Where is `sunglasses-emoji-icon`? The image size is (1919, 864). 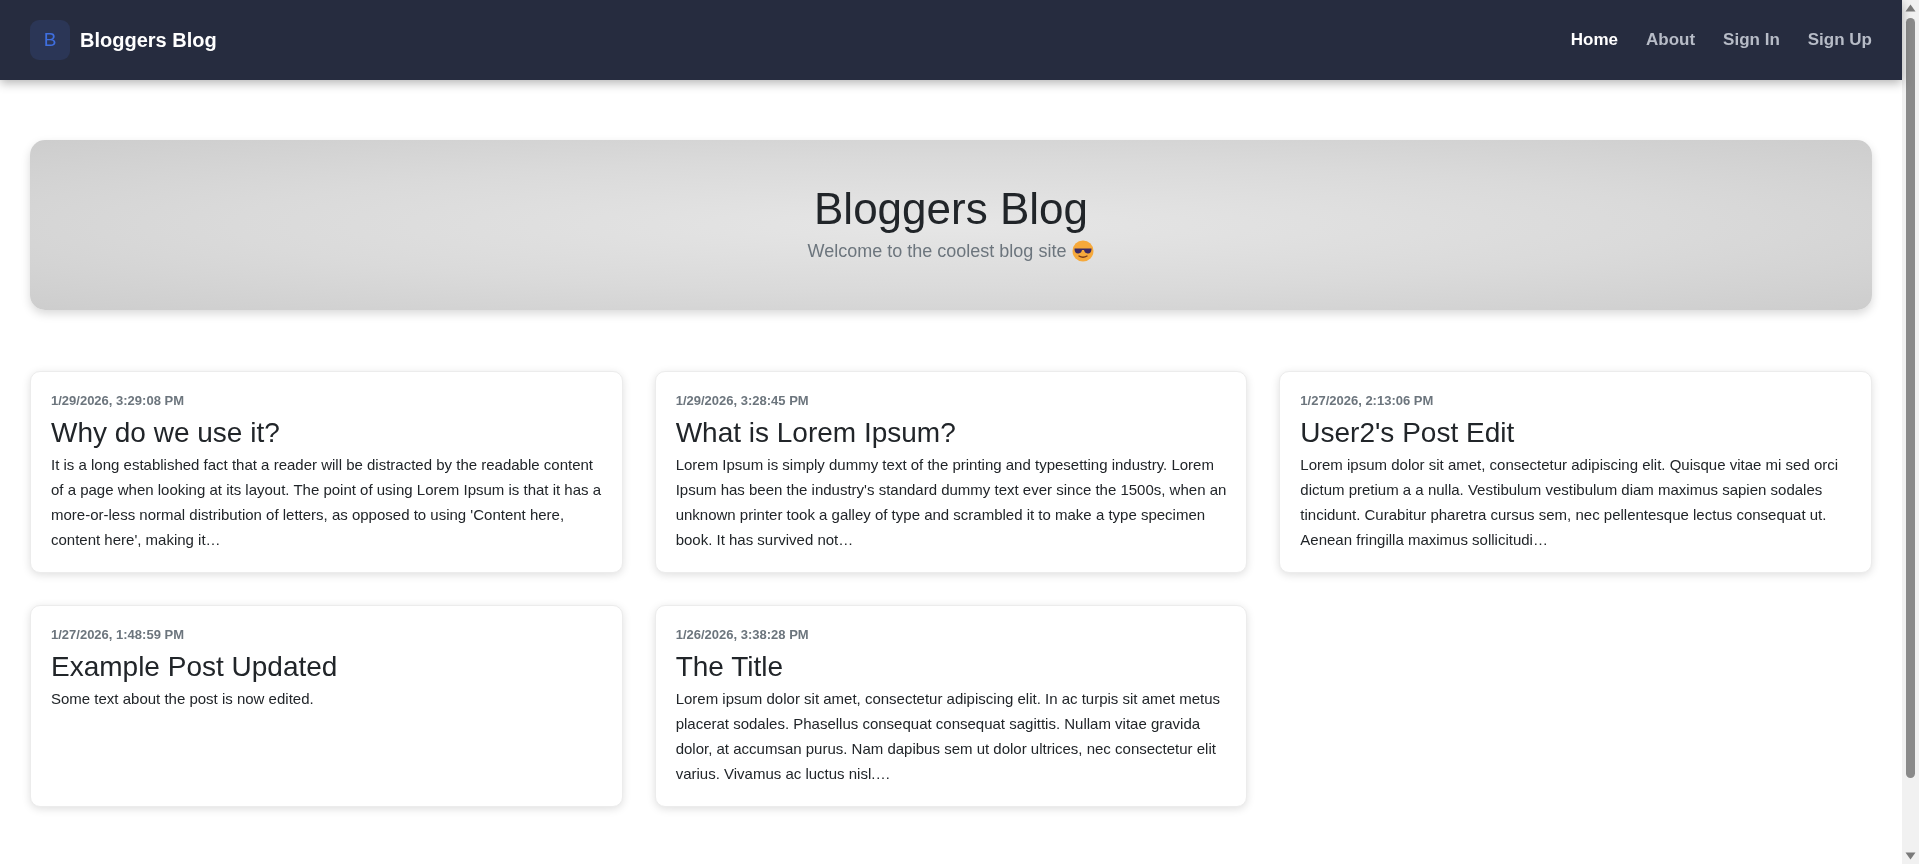 sunglasses-emoji-icon is located at coordinates (1083, 251).